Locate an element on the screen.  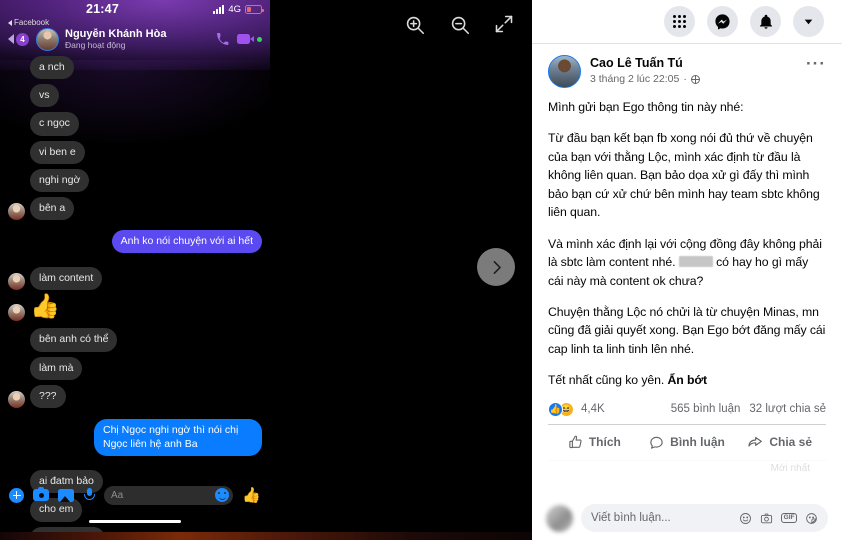
chat-contact-status: Đang hoạt động is located at coordinates (95, 45).